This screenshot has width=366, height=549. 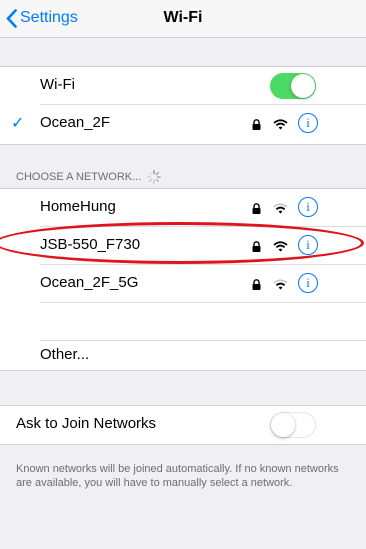 I want to click on ask-join-group: Ask to Join Networks, so click(x=183, y=425).